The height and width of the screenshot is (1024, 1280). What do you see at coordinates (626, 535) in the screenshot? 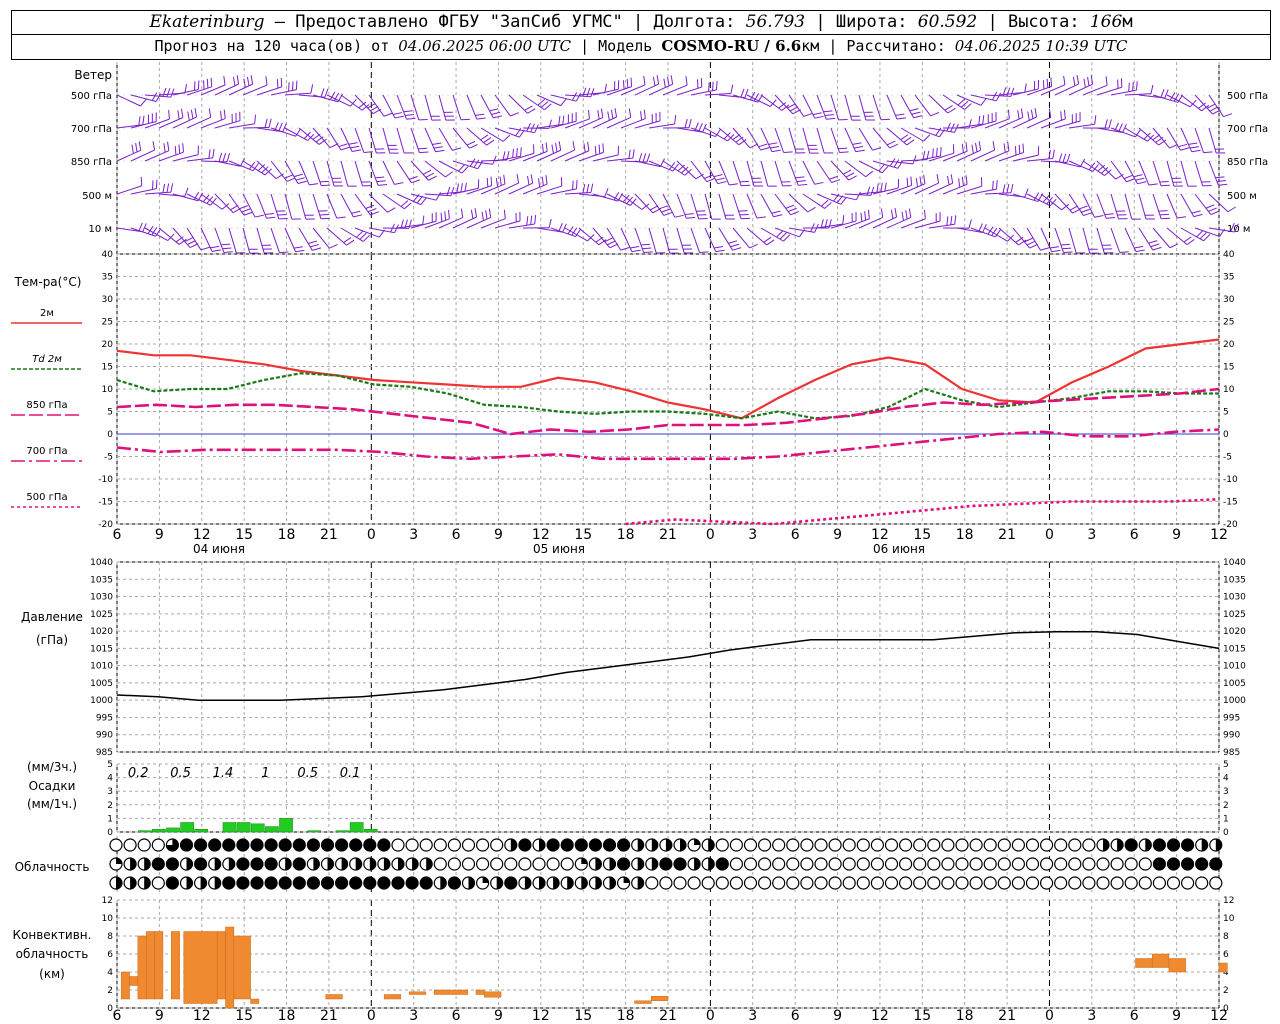
I see `time-tick-temp: 18` at bounding box center [626, 535].